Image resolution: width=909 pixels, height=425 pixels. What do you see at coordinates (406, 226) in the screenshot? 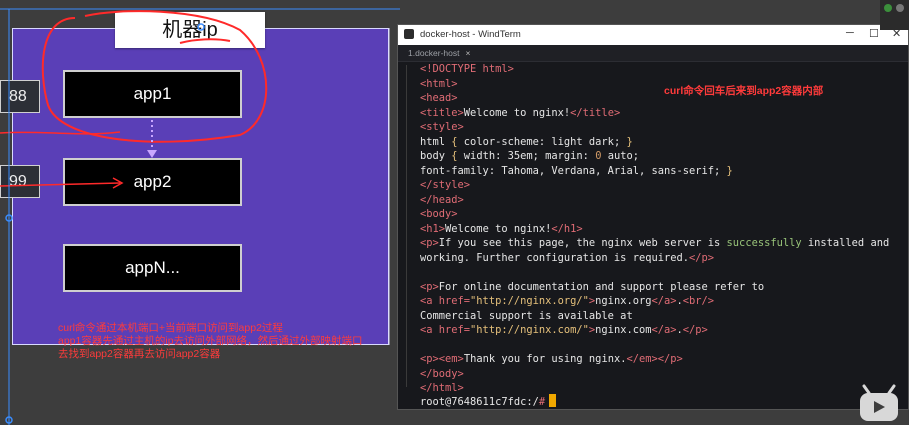
I see `terminal-gutter` at bounding box center [406, 226].